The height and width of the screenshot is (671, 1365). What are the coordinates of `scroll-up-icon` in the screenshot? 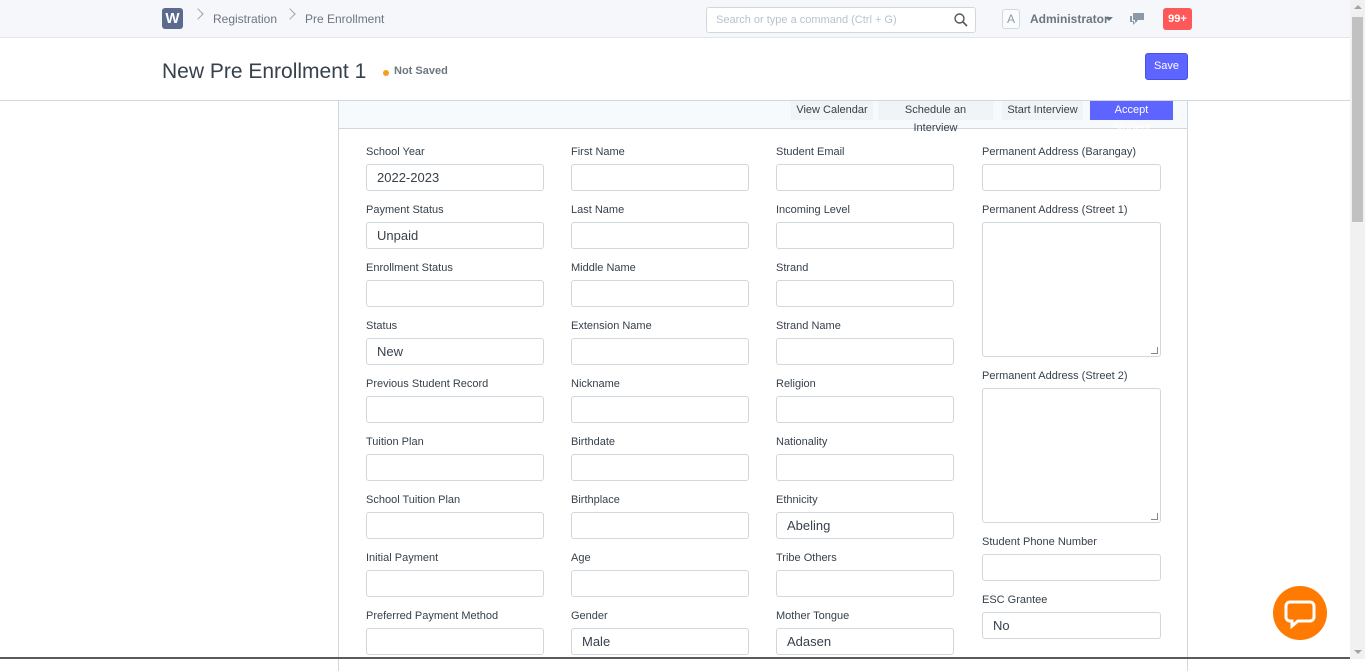 It's located at (1358, 7).